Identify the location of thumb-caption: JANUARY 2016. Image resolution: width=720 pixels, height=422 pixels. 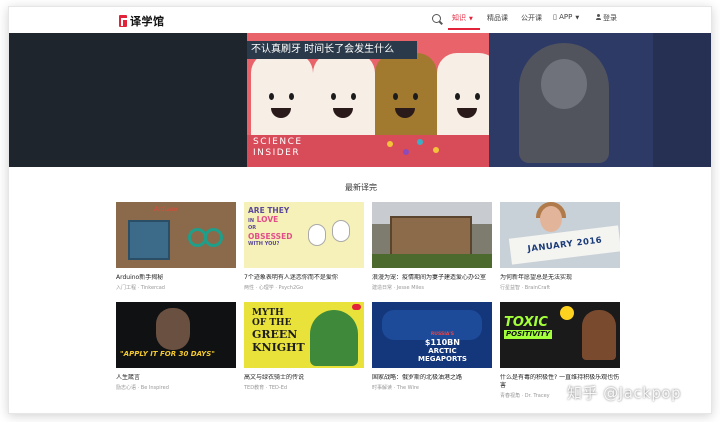
(564, 245).